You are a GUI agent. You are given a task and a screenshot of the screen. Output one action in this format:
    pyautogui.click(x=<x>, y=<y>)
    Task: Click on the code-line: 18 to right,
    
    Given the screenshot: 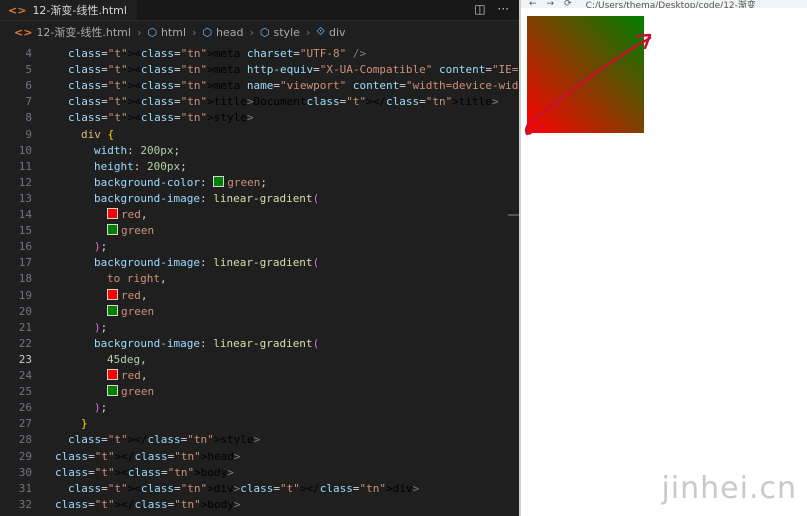 What is the action you would take?
    pyautogui.click(x=259, y=279)
    